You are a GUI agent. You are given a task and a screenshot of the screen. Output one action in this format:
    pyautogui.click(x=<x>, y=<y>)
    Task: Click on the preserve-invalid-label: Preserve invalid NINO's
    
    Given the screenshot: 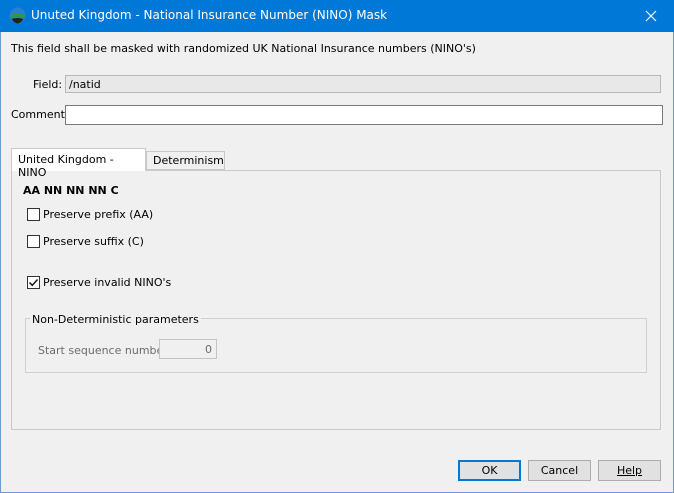 What is the action you would take?
    pyautogui.click(x=107, y=282)
    